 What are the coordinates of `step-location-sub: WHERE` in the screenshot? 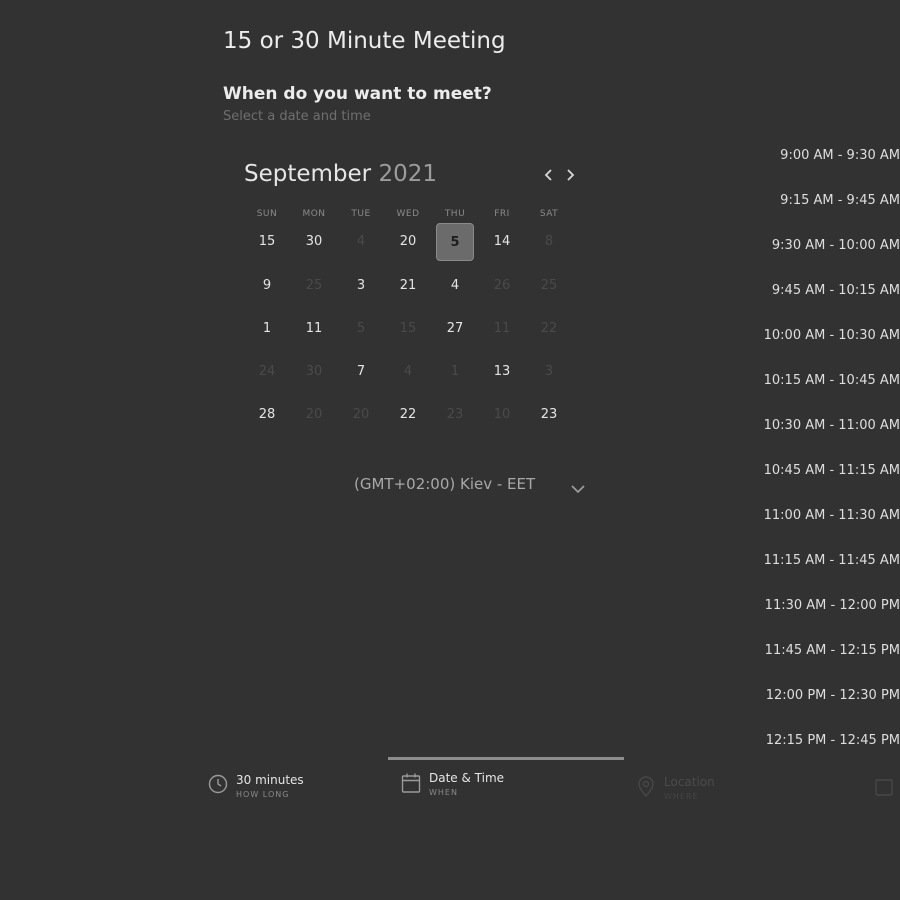 It's located at (681, 796).